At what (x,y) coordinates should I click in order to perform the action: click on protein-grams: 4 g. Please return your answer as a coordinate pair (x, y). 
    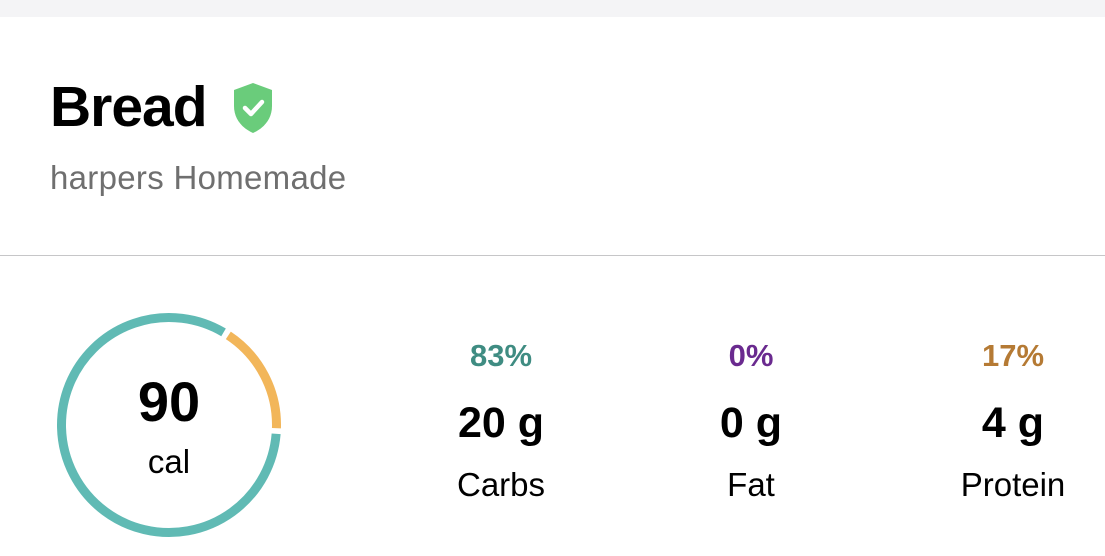
    Looking at the image, I should click on (1013, 423).